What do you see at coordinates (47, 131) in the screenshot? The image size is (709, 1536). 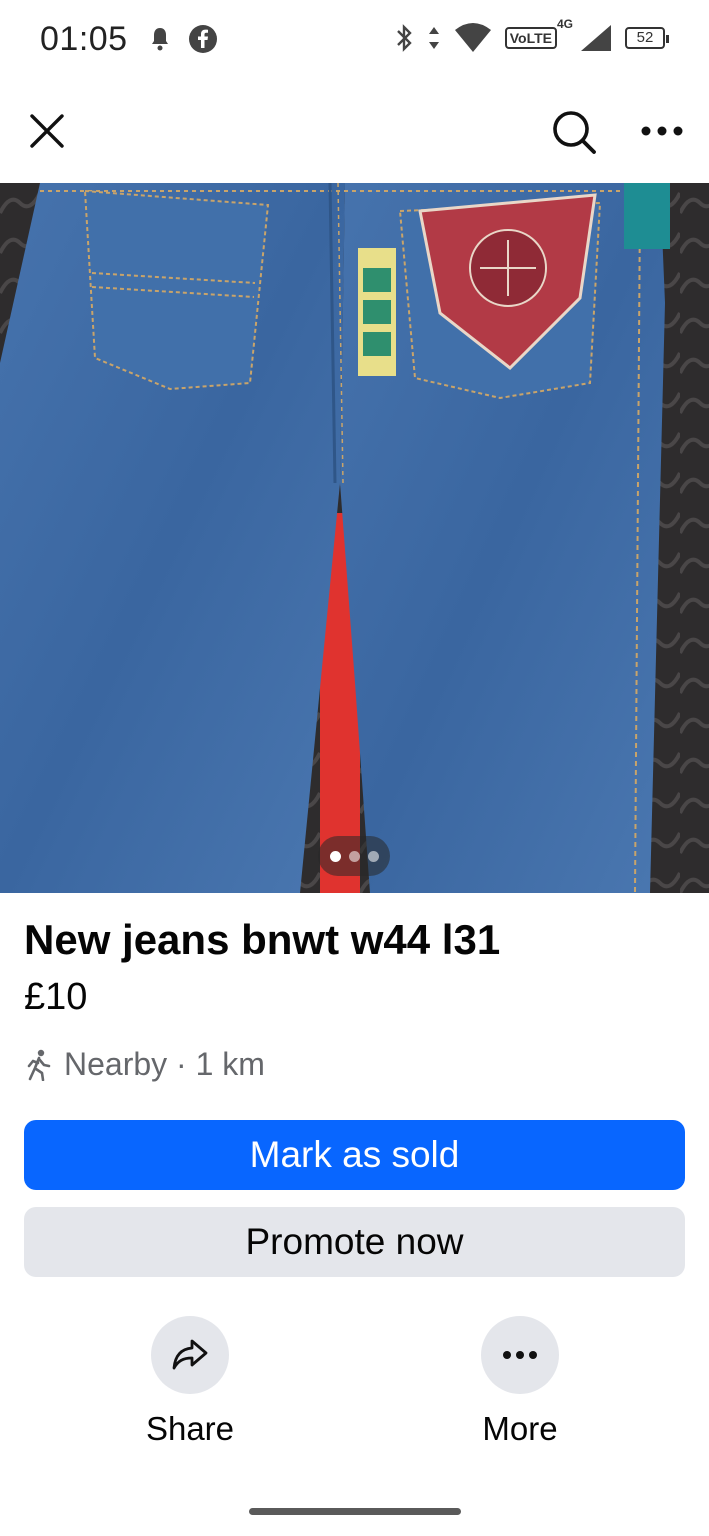 I see `close-icon` at bounding box center [47, 131].